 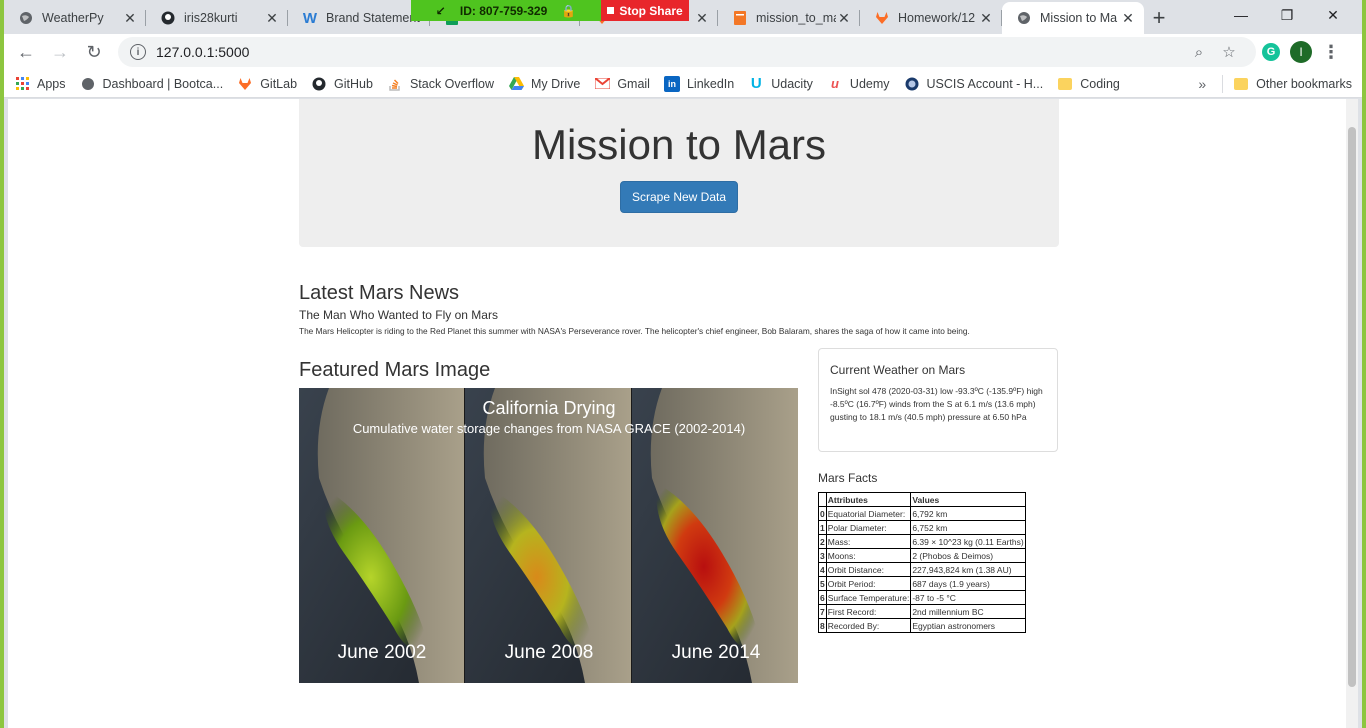 What do you see at coordinates (267, 84) in the screenshot?
I see `bookmark-gitlab: GitLab` at bounding box center [267, 84].